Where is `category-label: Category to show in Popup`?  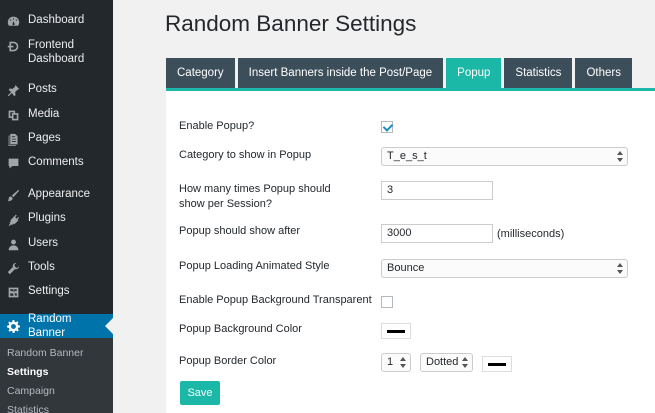 category-label: Category to show in Popup is located at coordinates (245, 155).